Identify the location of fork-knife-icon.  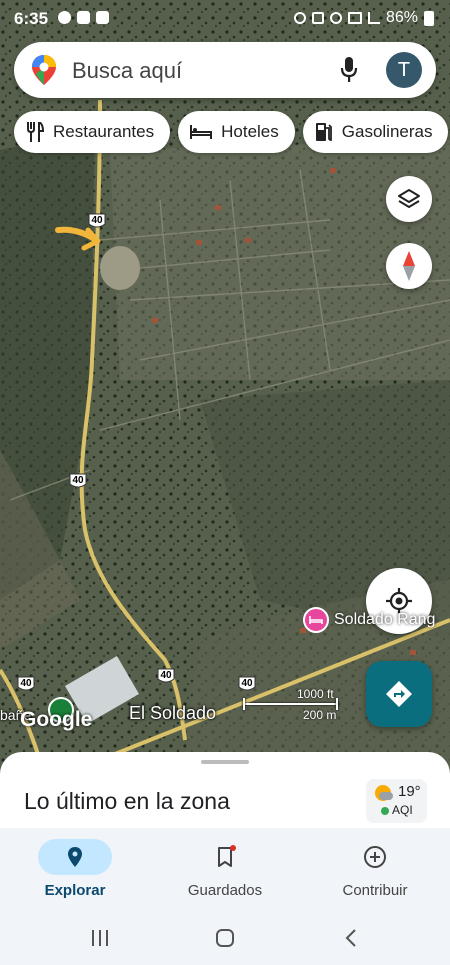
(35, 132).